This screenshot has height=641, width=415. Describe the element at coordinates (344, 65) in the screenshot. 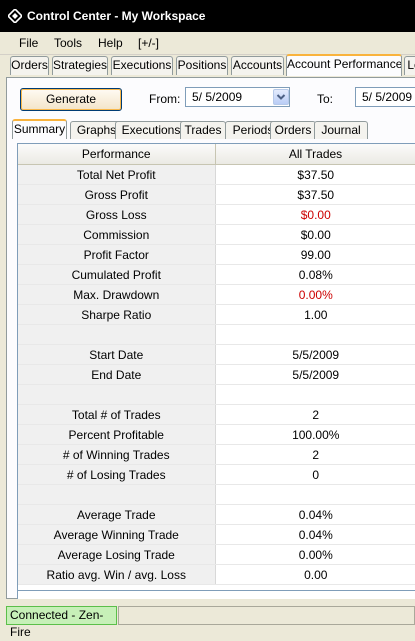

I see `tab-account-performance: Account Performance` at that location.